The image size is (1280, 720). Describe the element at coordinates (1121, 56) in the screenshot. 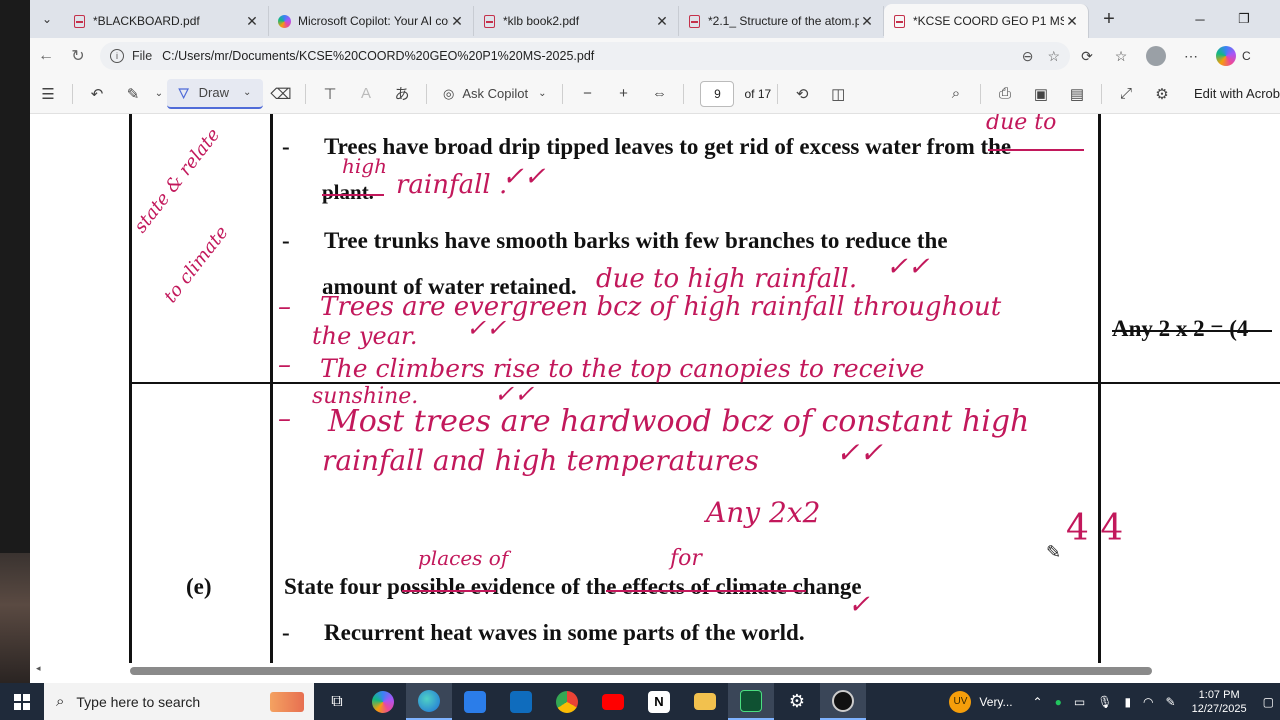

I see `favorites-icon: ☆` at that location.